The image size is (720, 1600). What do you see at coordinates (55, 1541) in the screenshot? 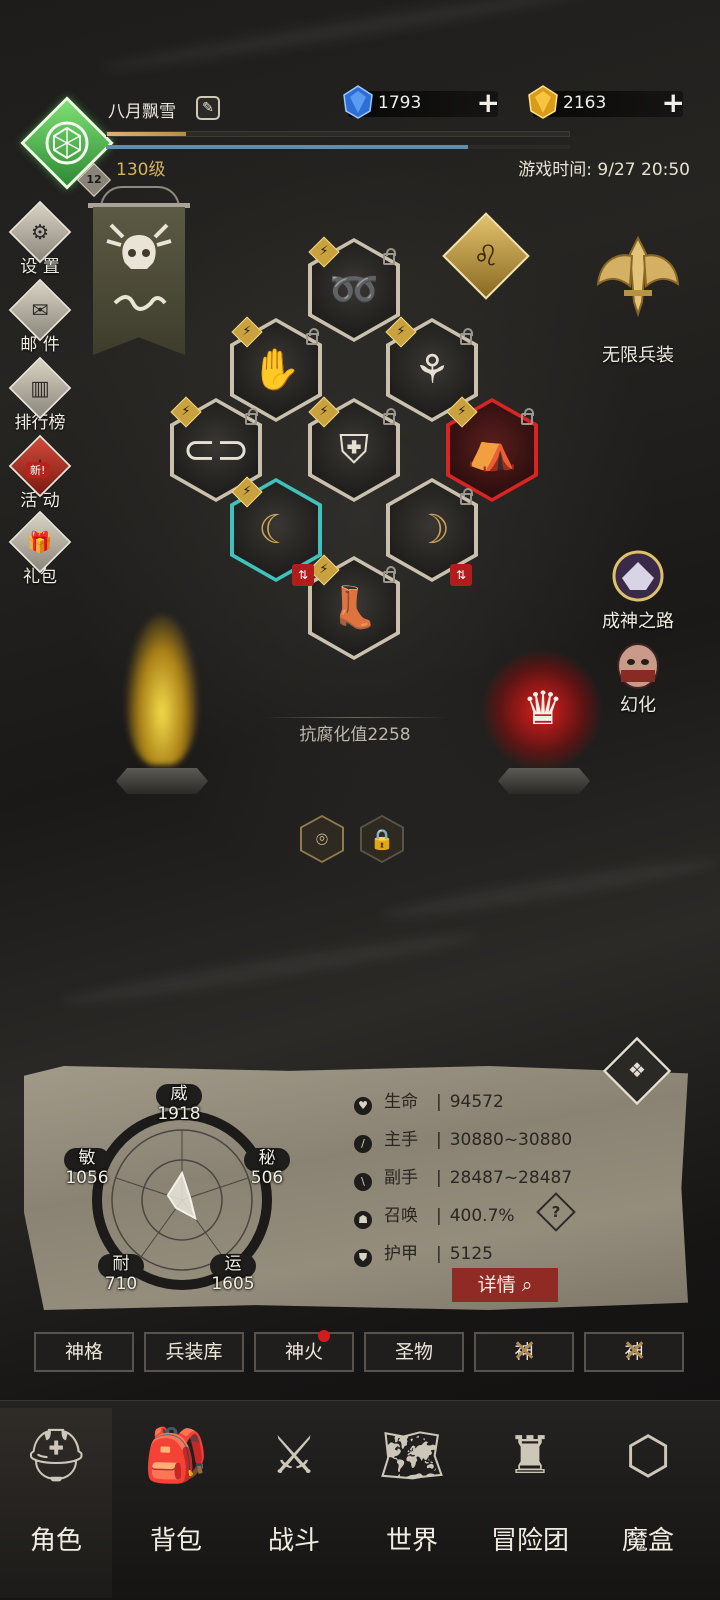
I see `nav-label: 角色` at bounding box center [55, 1541].